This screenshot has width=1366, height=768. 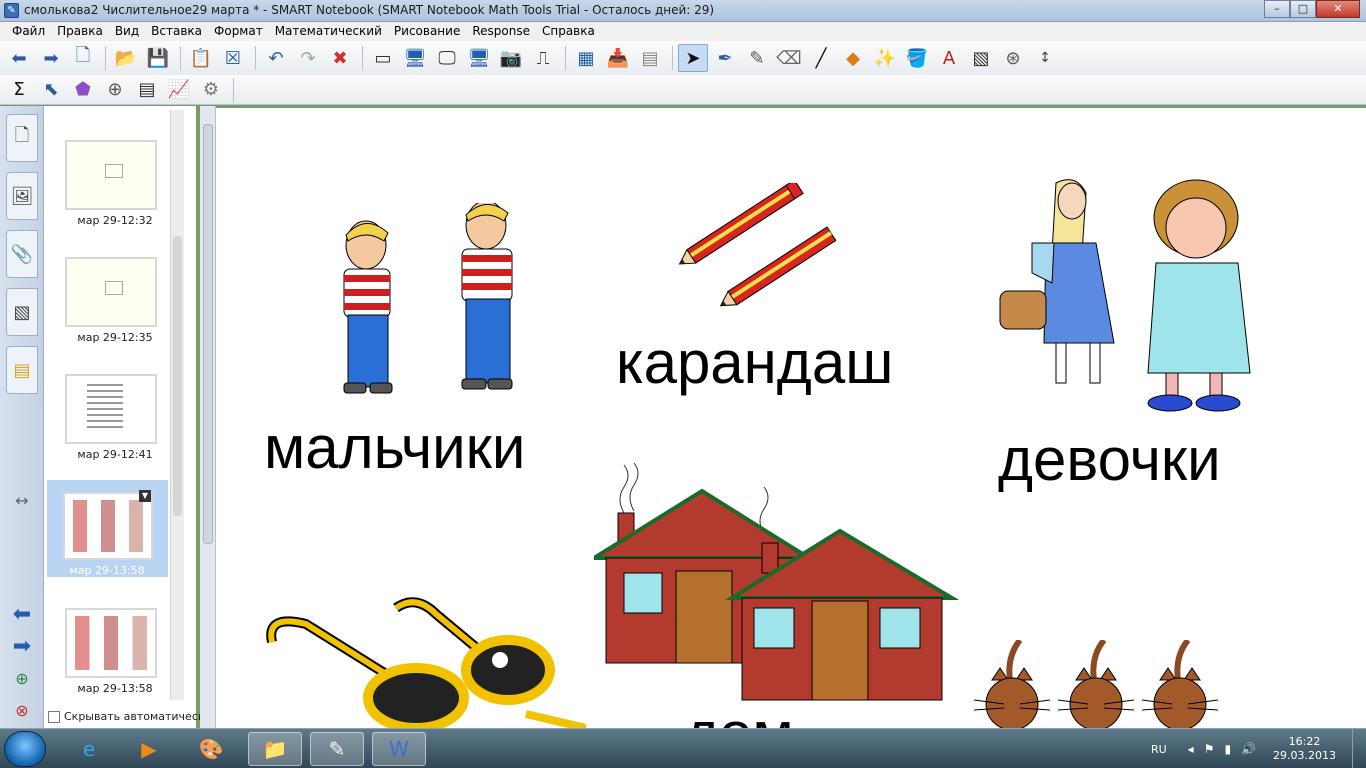 What do you see at coordinates (276, 58) in the screenshot?
I see `undo-icon: ↶` at bounding box center [276, 58].